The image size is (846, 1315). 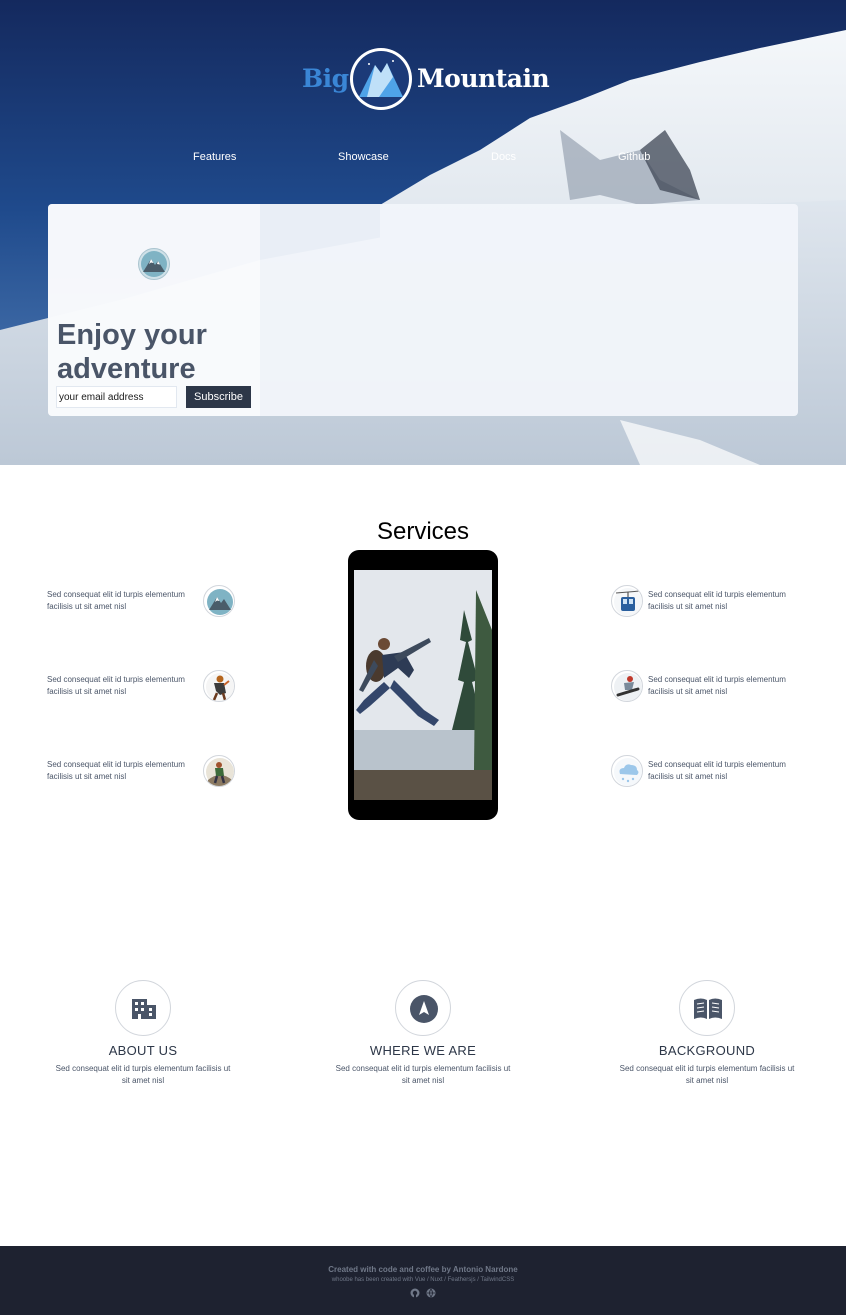 I want to click on nav-link-github: Github, so click(x=634, y=157).